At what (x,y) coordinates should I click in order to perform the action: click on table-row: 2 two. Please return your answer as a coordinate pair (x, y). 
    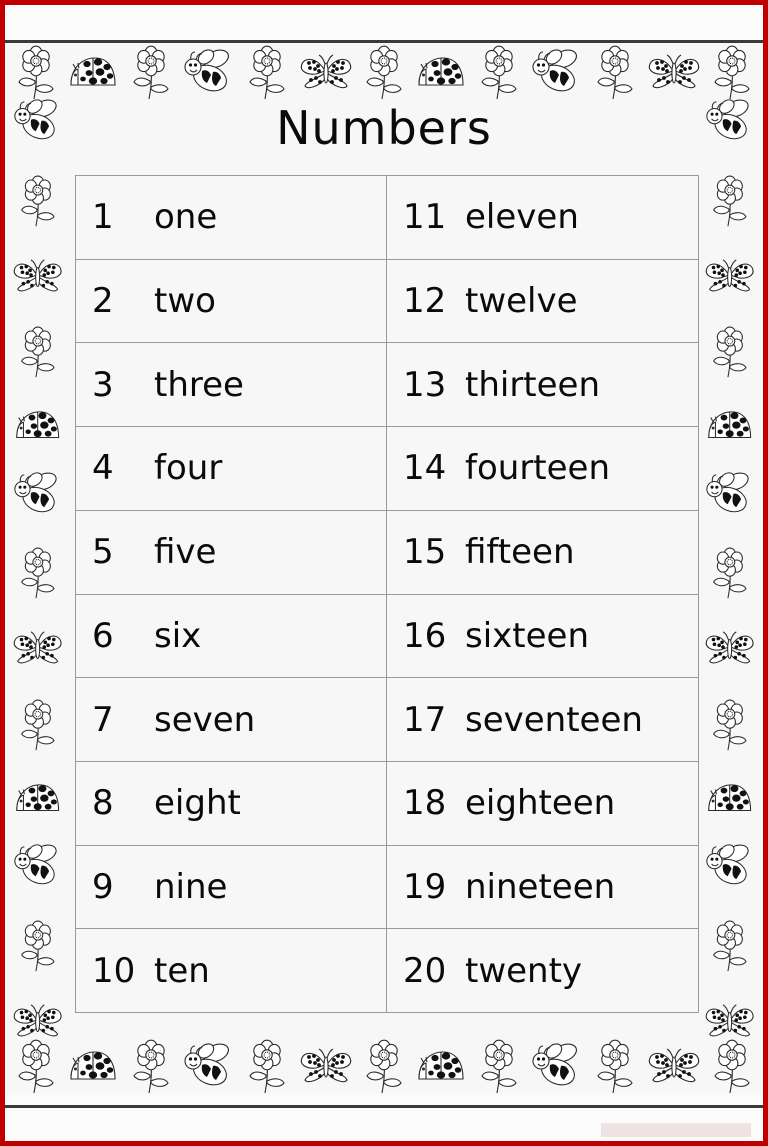
    Looking at the image, I should click on (231, 302).